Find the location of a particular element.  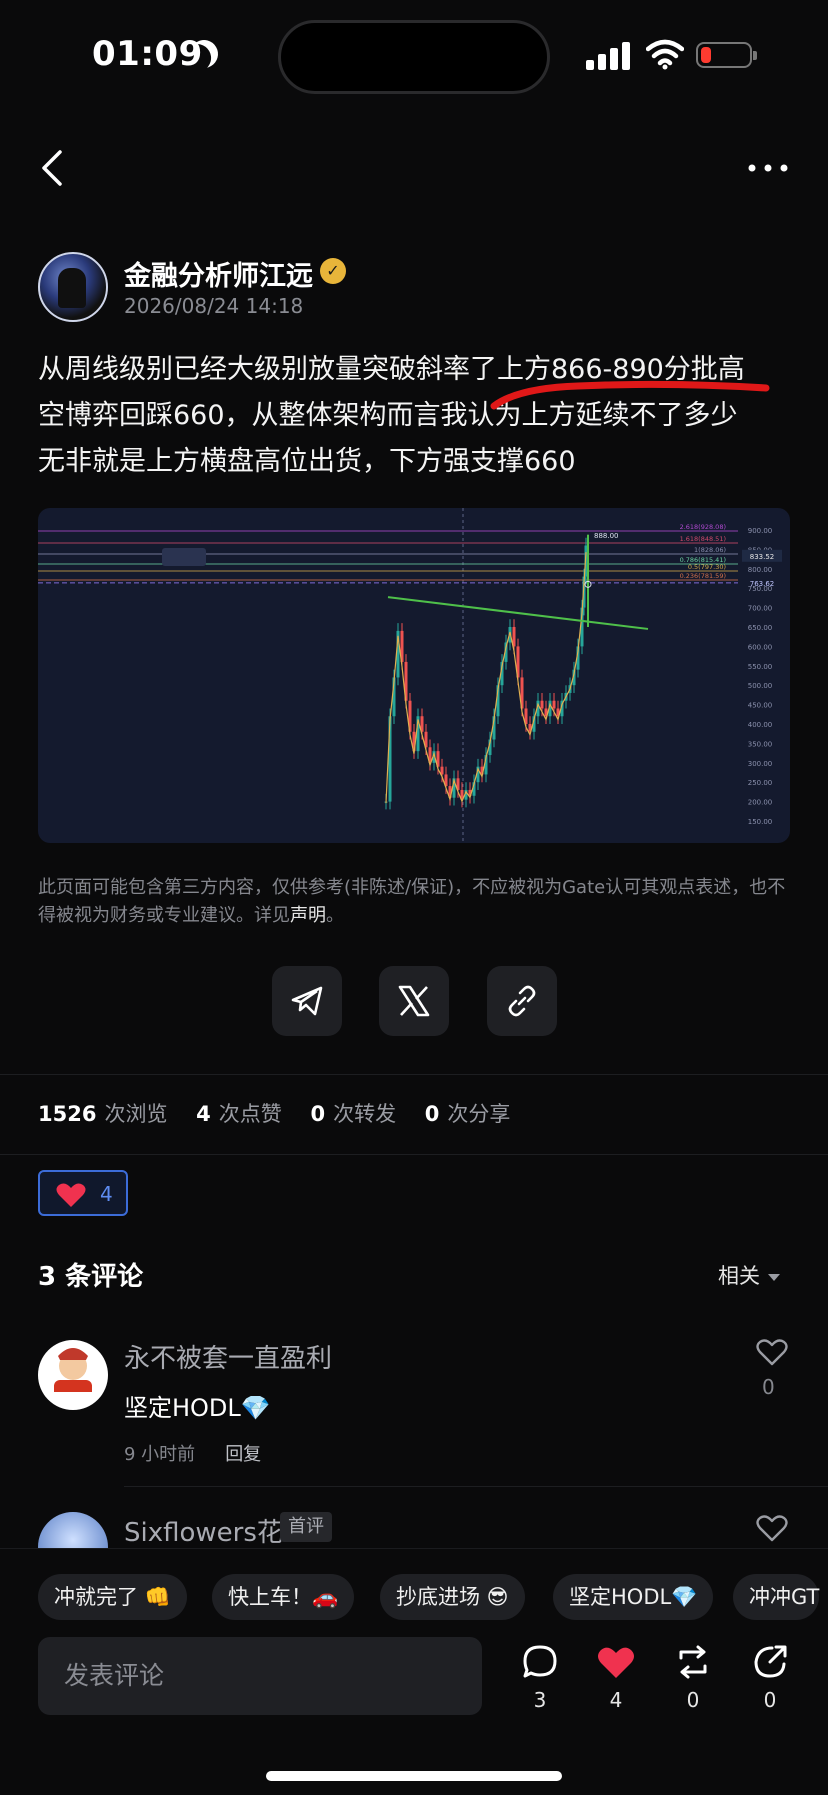

drawing-toolbar is located at coordinates (184, 557).